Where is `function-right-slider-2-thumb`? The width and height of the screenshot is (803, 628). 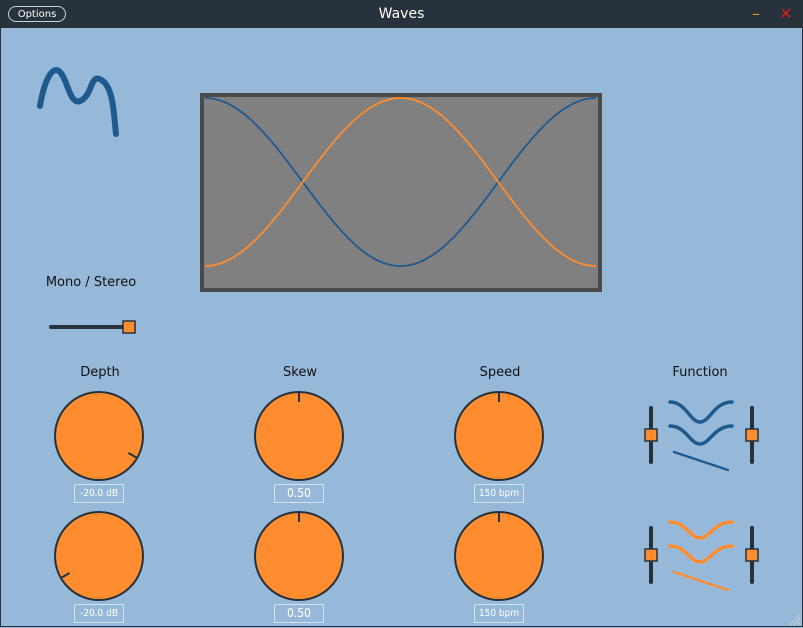 function-right-slider-2-thumb is located at coordinates (752, 555).